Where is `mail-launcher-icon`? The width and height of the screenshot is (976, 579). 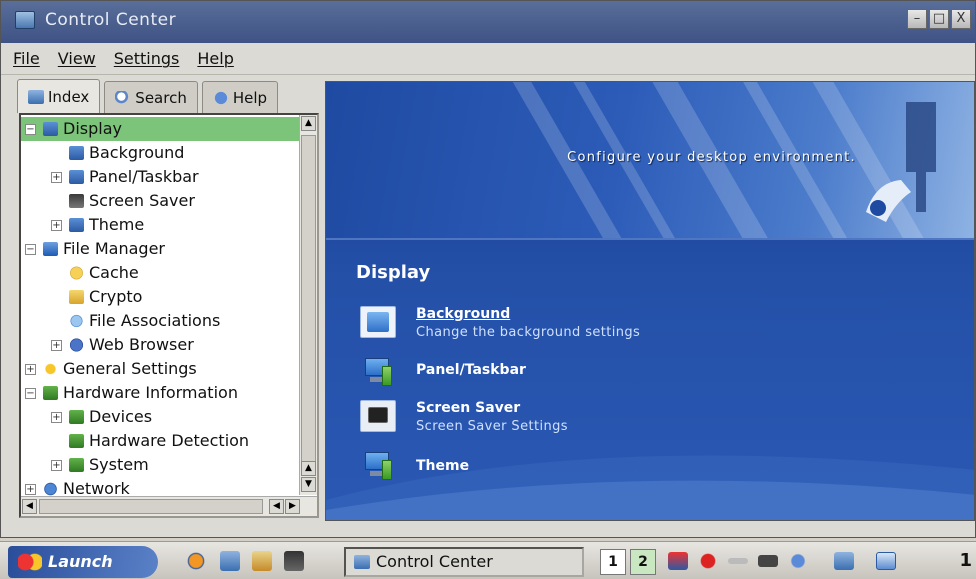 mail-launcher-icon is located at coordinates (230, 561).